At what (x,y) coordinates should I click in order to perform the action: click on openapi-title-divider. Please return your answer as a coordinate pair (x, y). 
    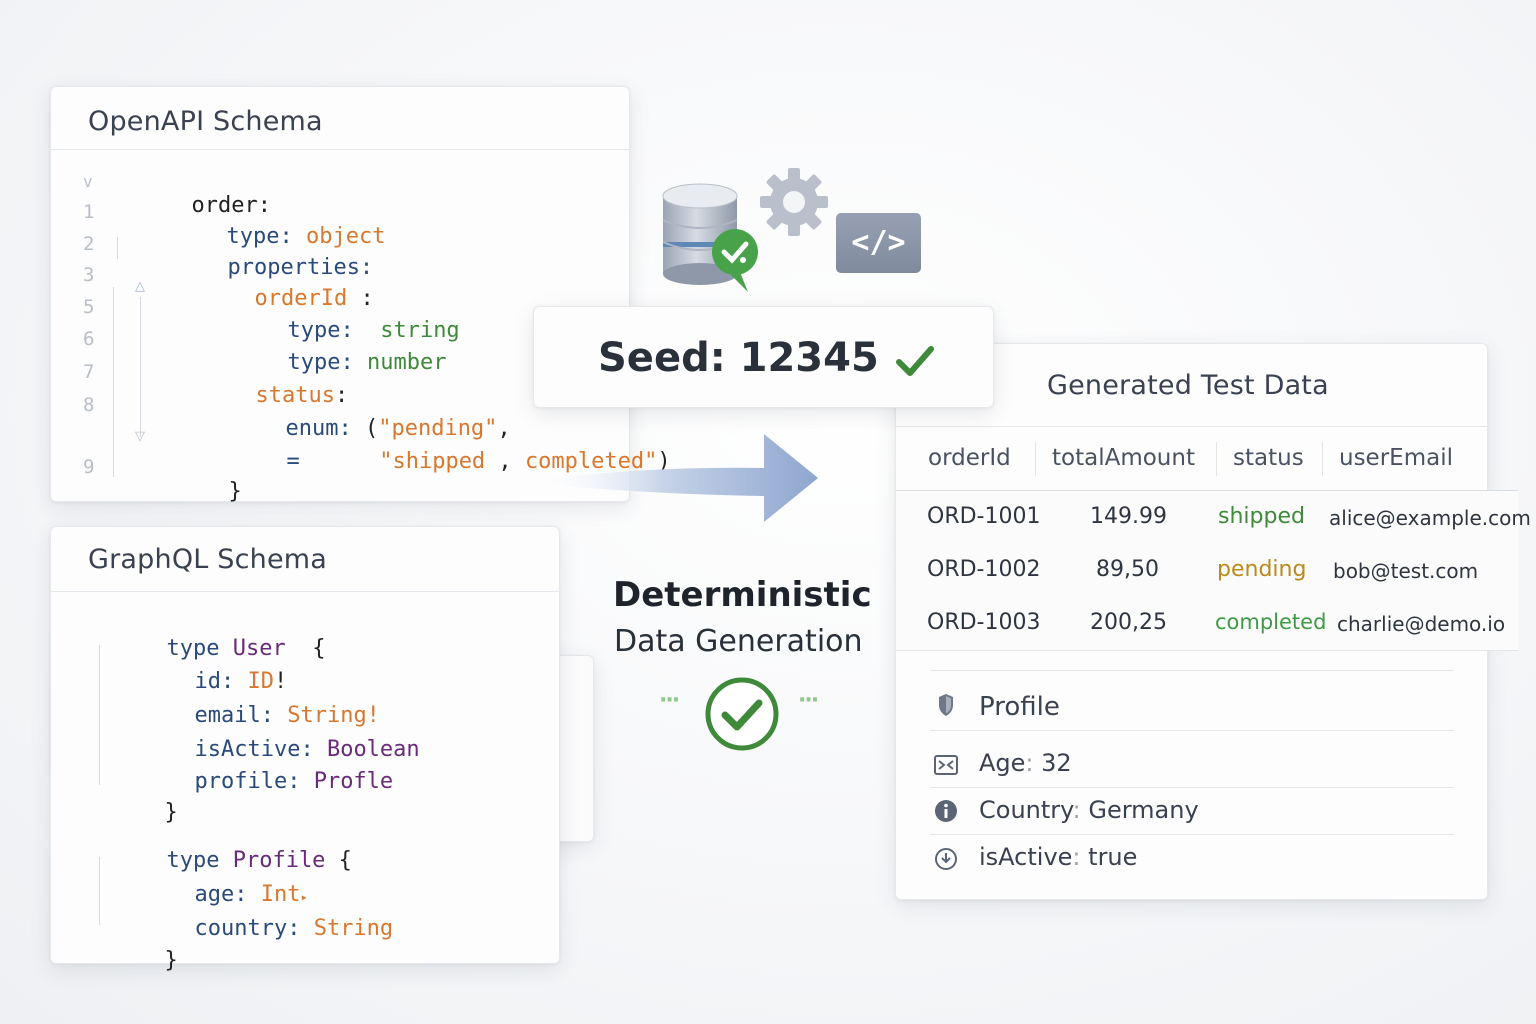
    Looking at the image, I should click on (340, 149).